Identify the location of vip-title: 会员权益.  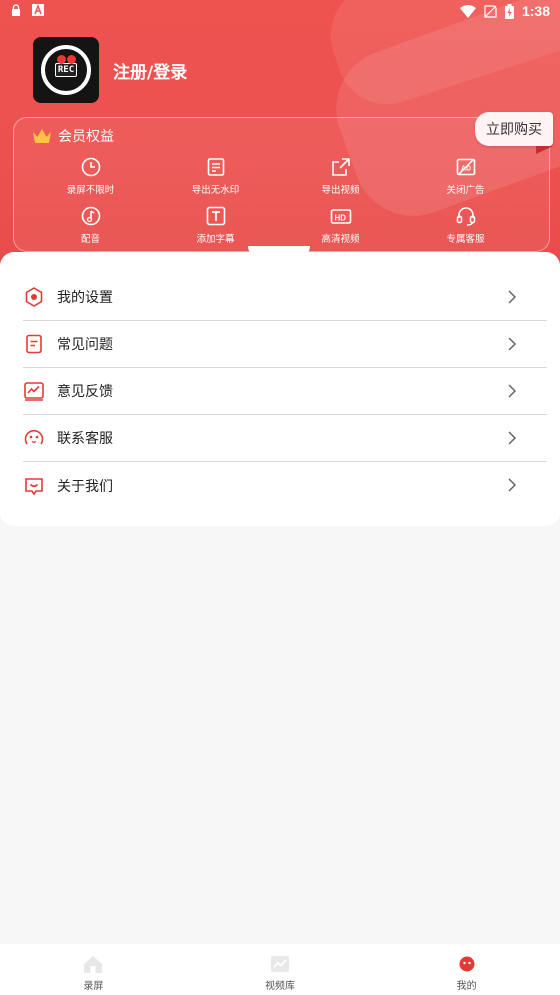
(73, 136).